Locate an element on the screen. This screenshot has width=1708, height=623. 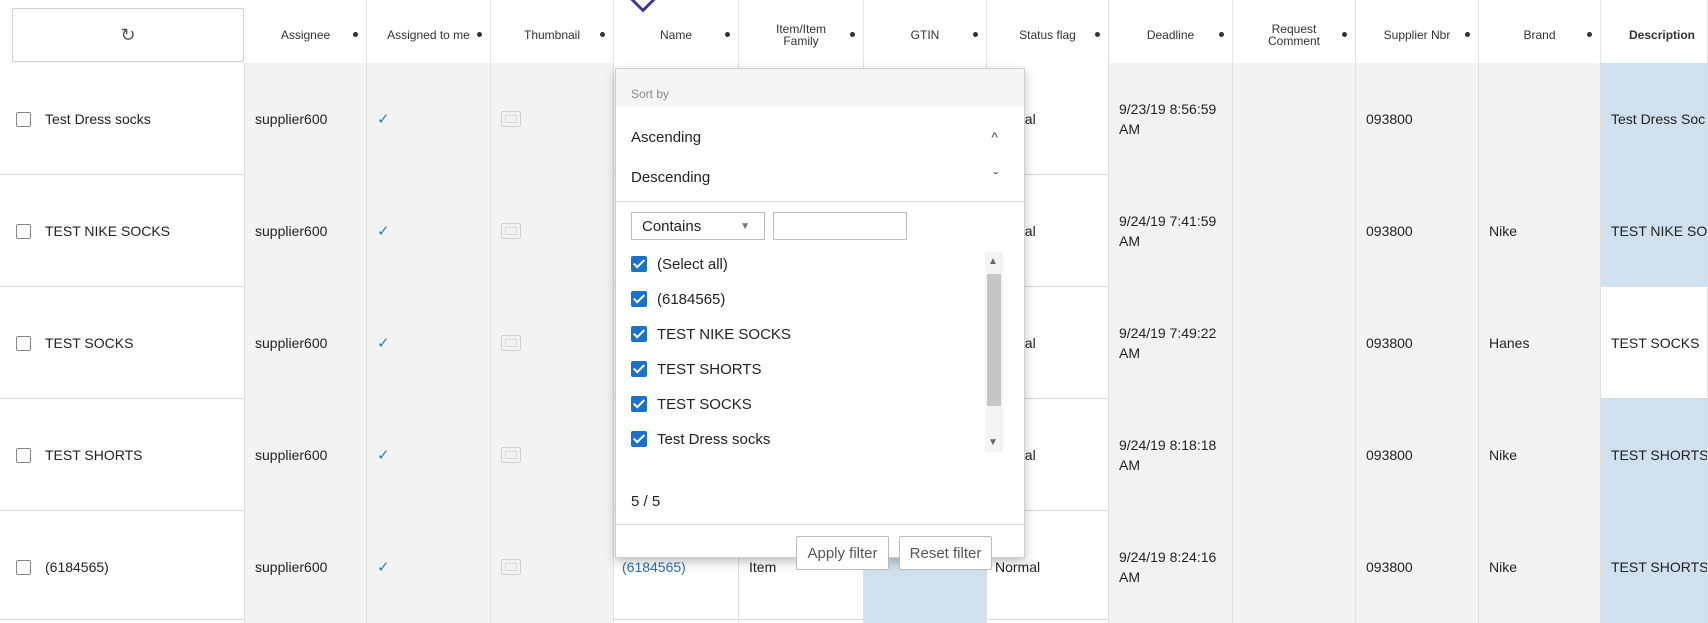
col-label: Thumbnail is located at coordinates (552, 35).